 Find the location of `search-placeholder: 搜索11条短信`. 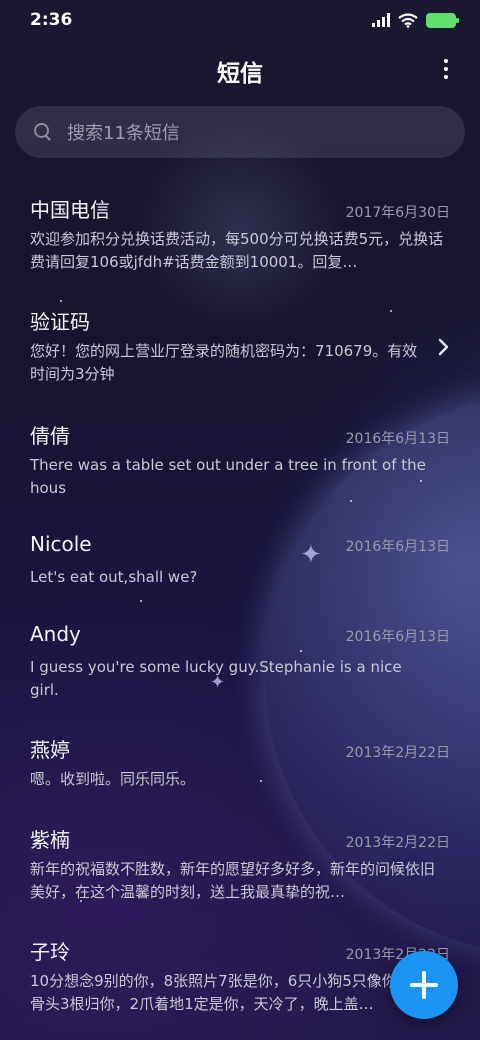

search-placeholder: 搜索11条短信 is located at coordinates (123, 133).